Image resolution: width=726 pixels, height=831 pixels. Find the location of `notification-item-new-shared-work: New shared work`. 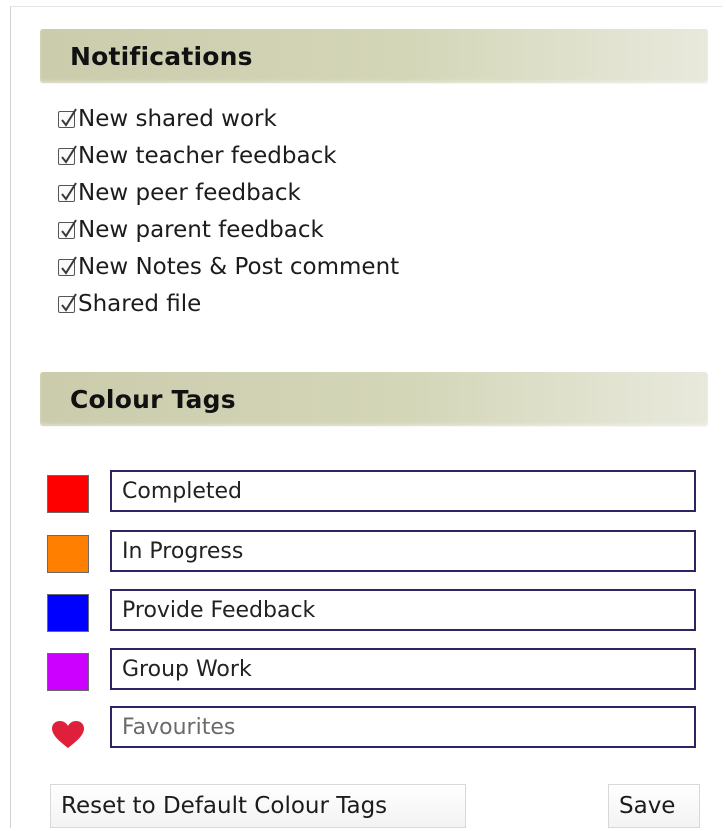

notification-item-new-shared-work: New shared work is located at coordinates (228, 122).